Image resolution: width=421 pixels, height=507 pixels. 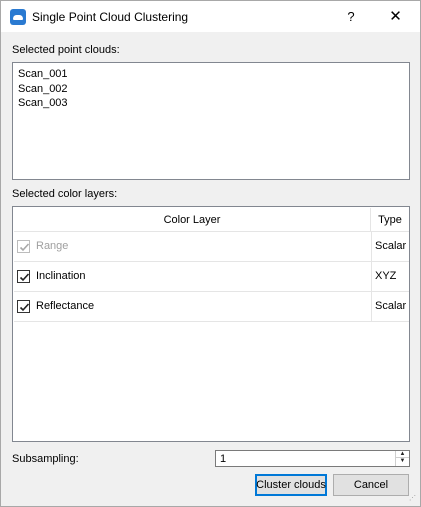 I want to click on column-header-color-layer: Color Layer, so click(x=192, y=220).